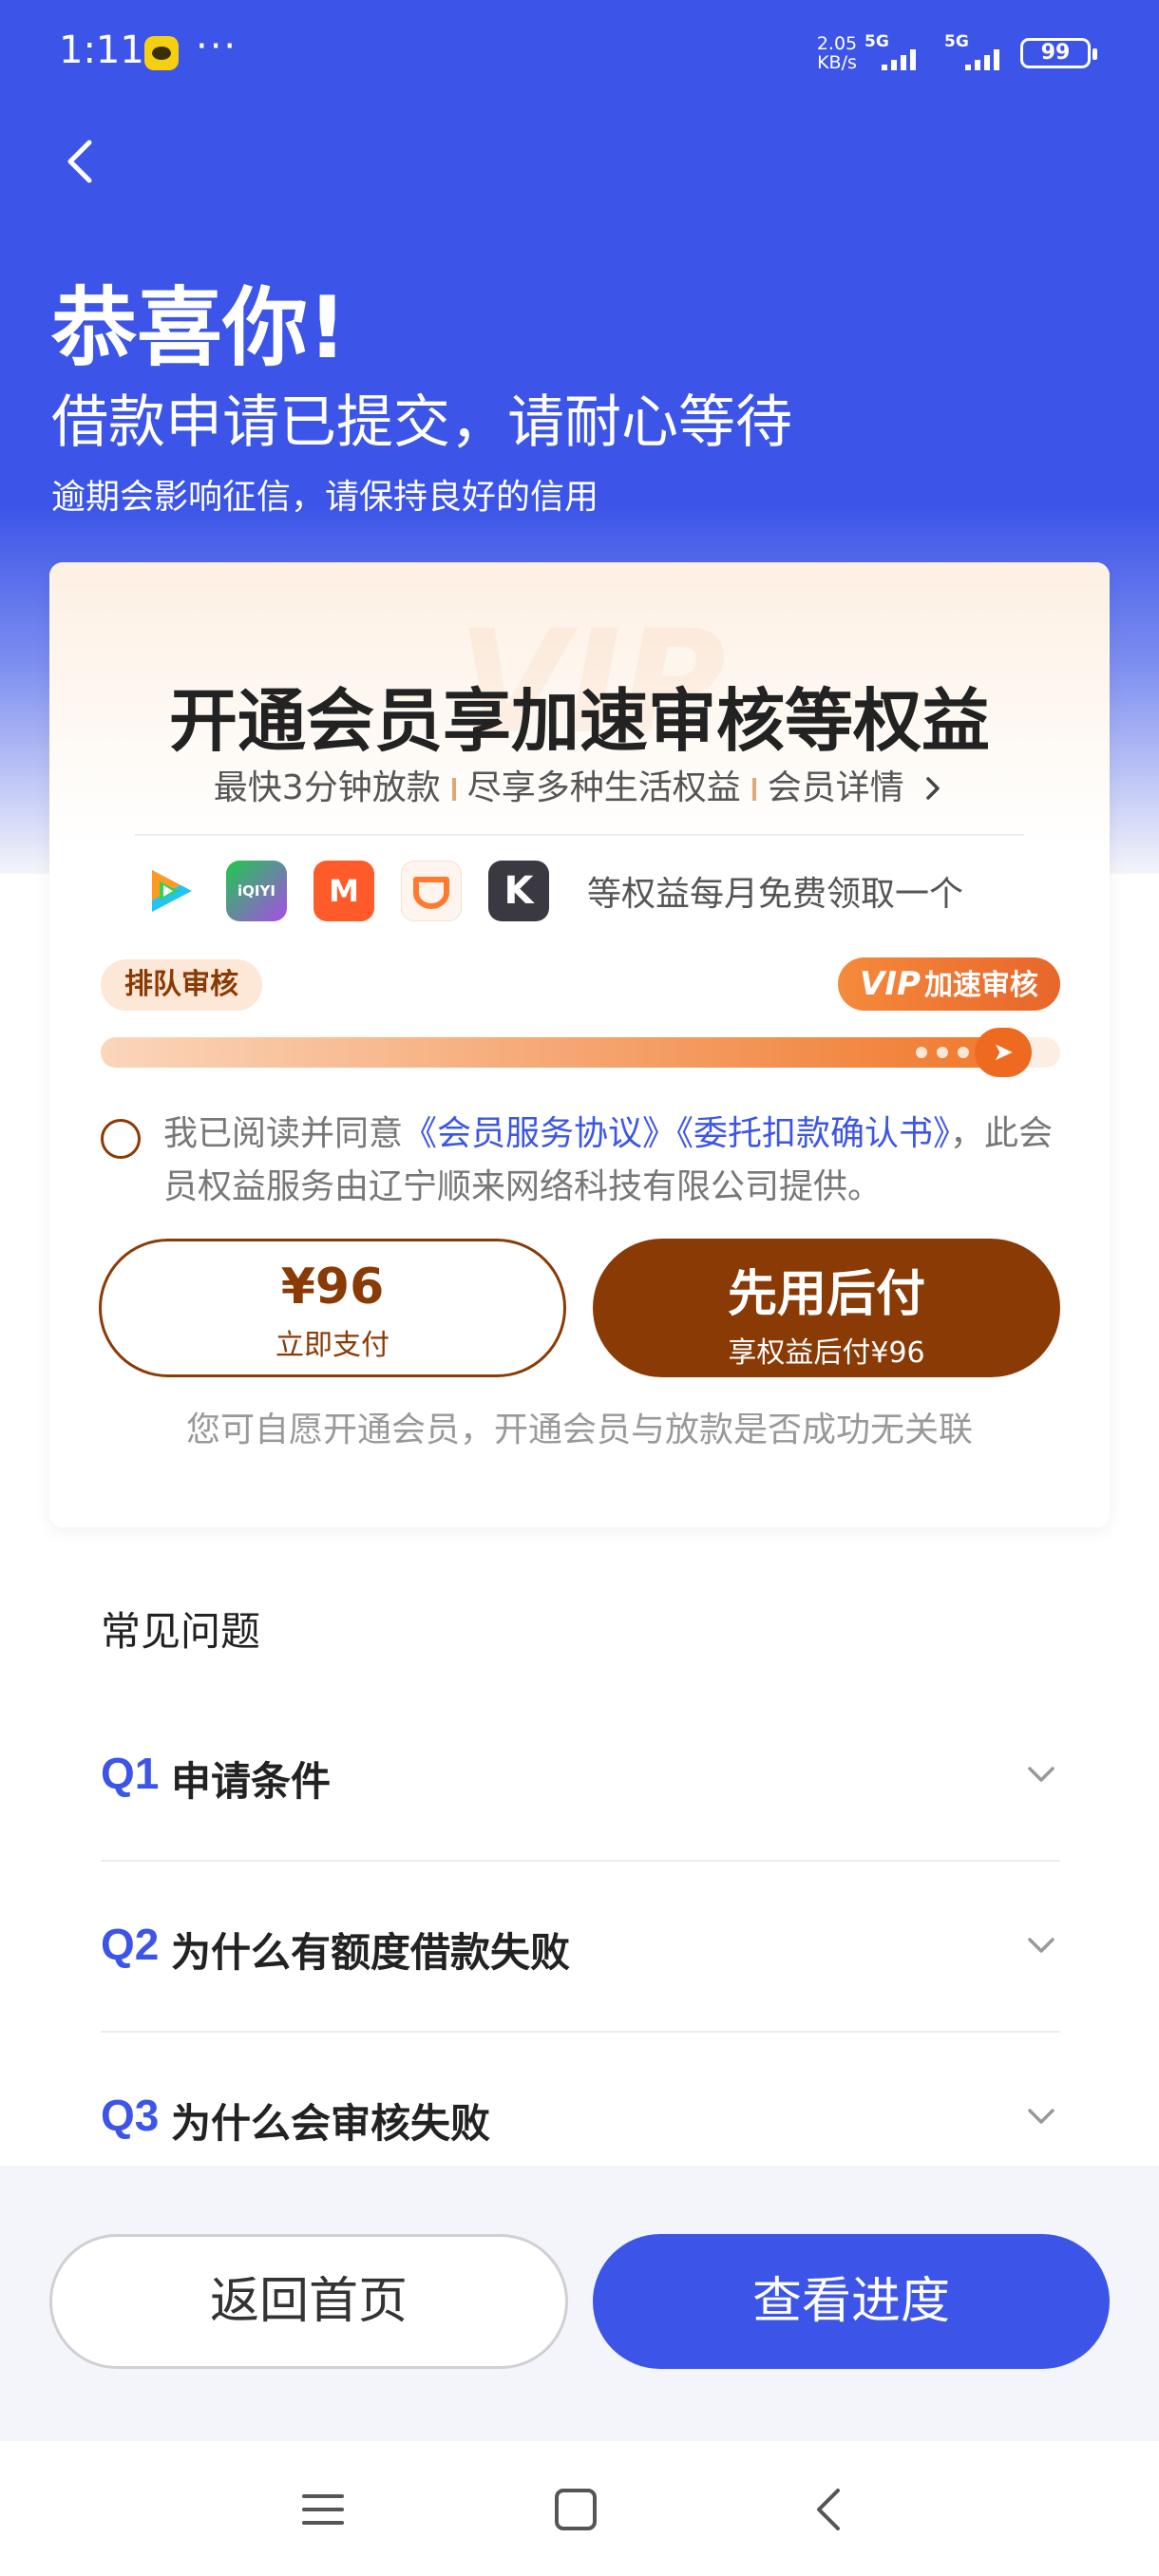 This screenshot has width=1159, height=2576. I want to click on vip-card-title: 开通会员享加速审核等权益, so click(579, 721).